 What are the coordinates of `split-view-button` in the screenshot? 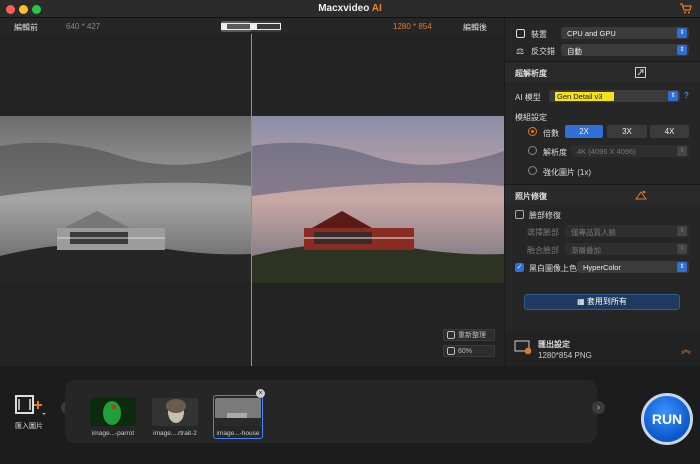 It's located at (236, 26).